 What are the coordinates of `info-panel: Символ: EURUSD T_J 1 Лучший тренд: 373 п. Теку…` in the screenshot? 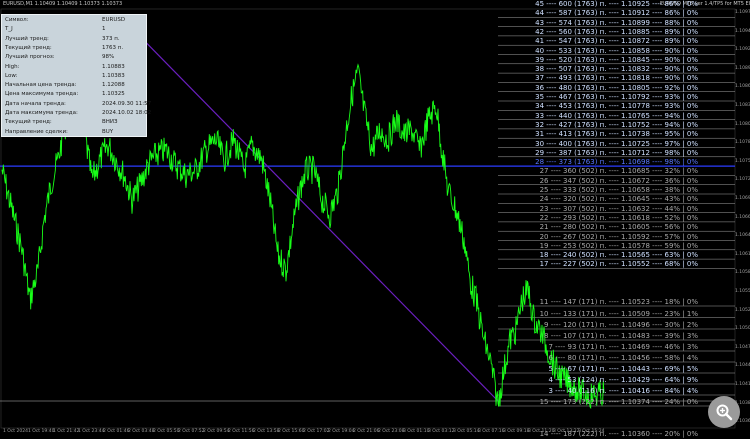 It's located at (76, 75).